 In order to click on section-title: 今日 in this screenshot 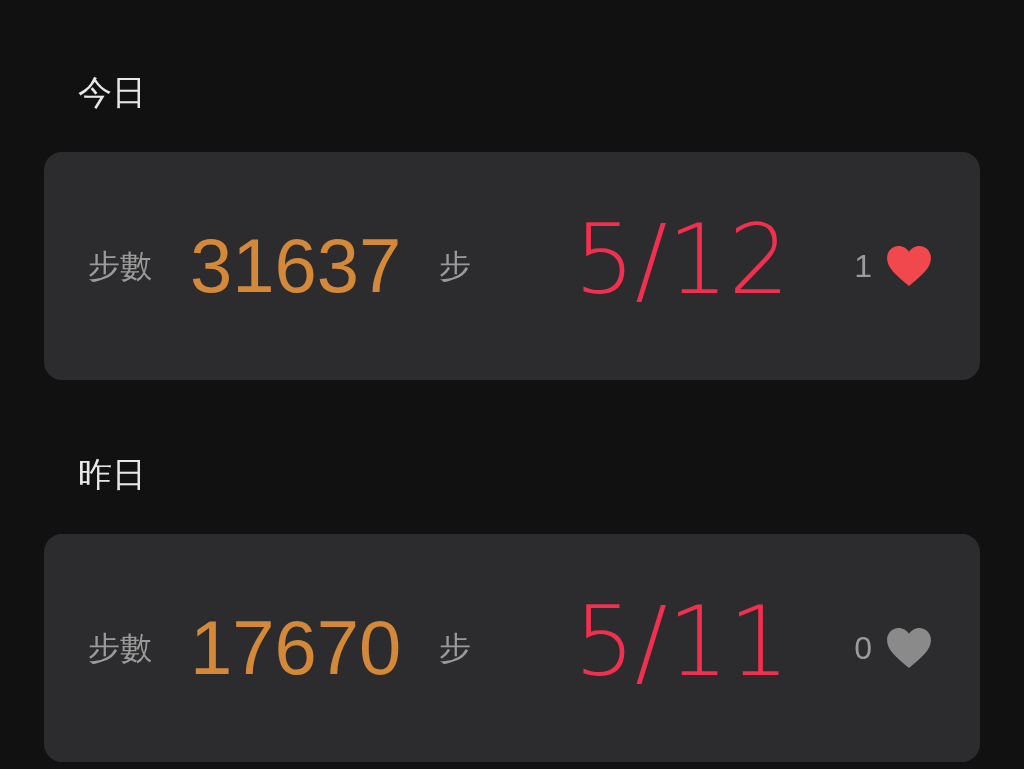, I will do `click(112, 92)`.